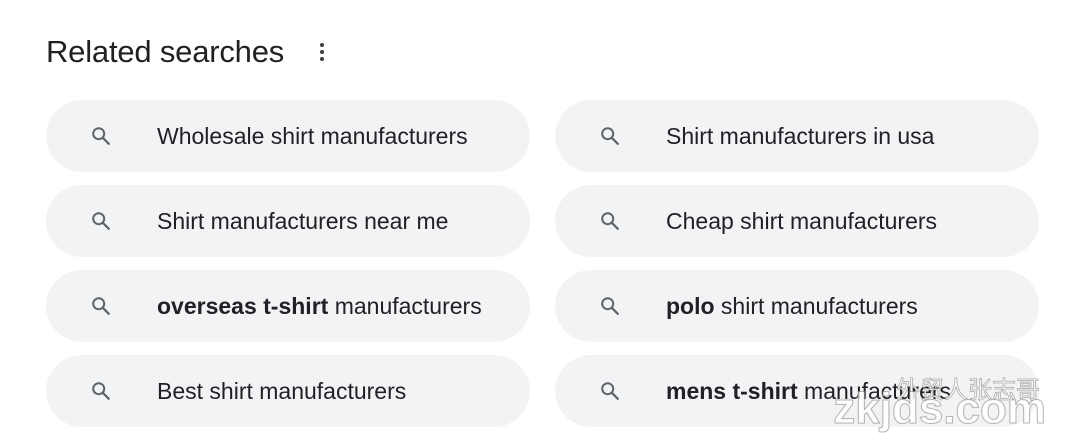  I want to click on more-options-button, so click(322, 52).